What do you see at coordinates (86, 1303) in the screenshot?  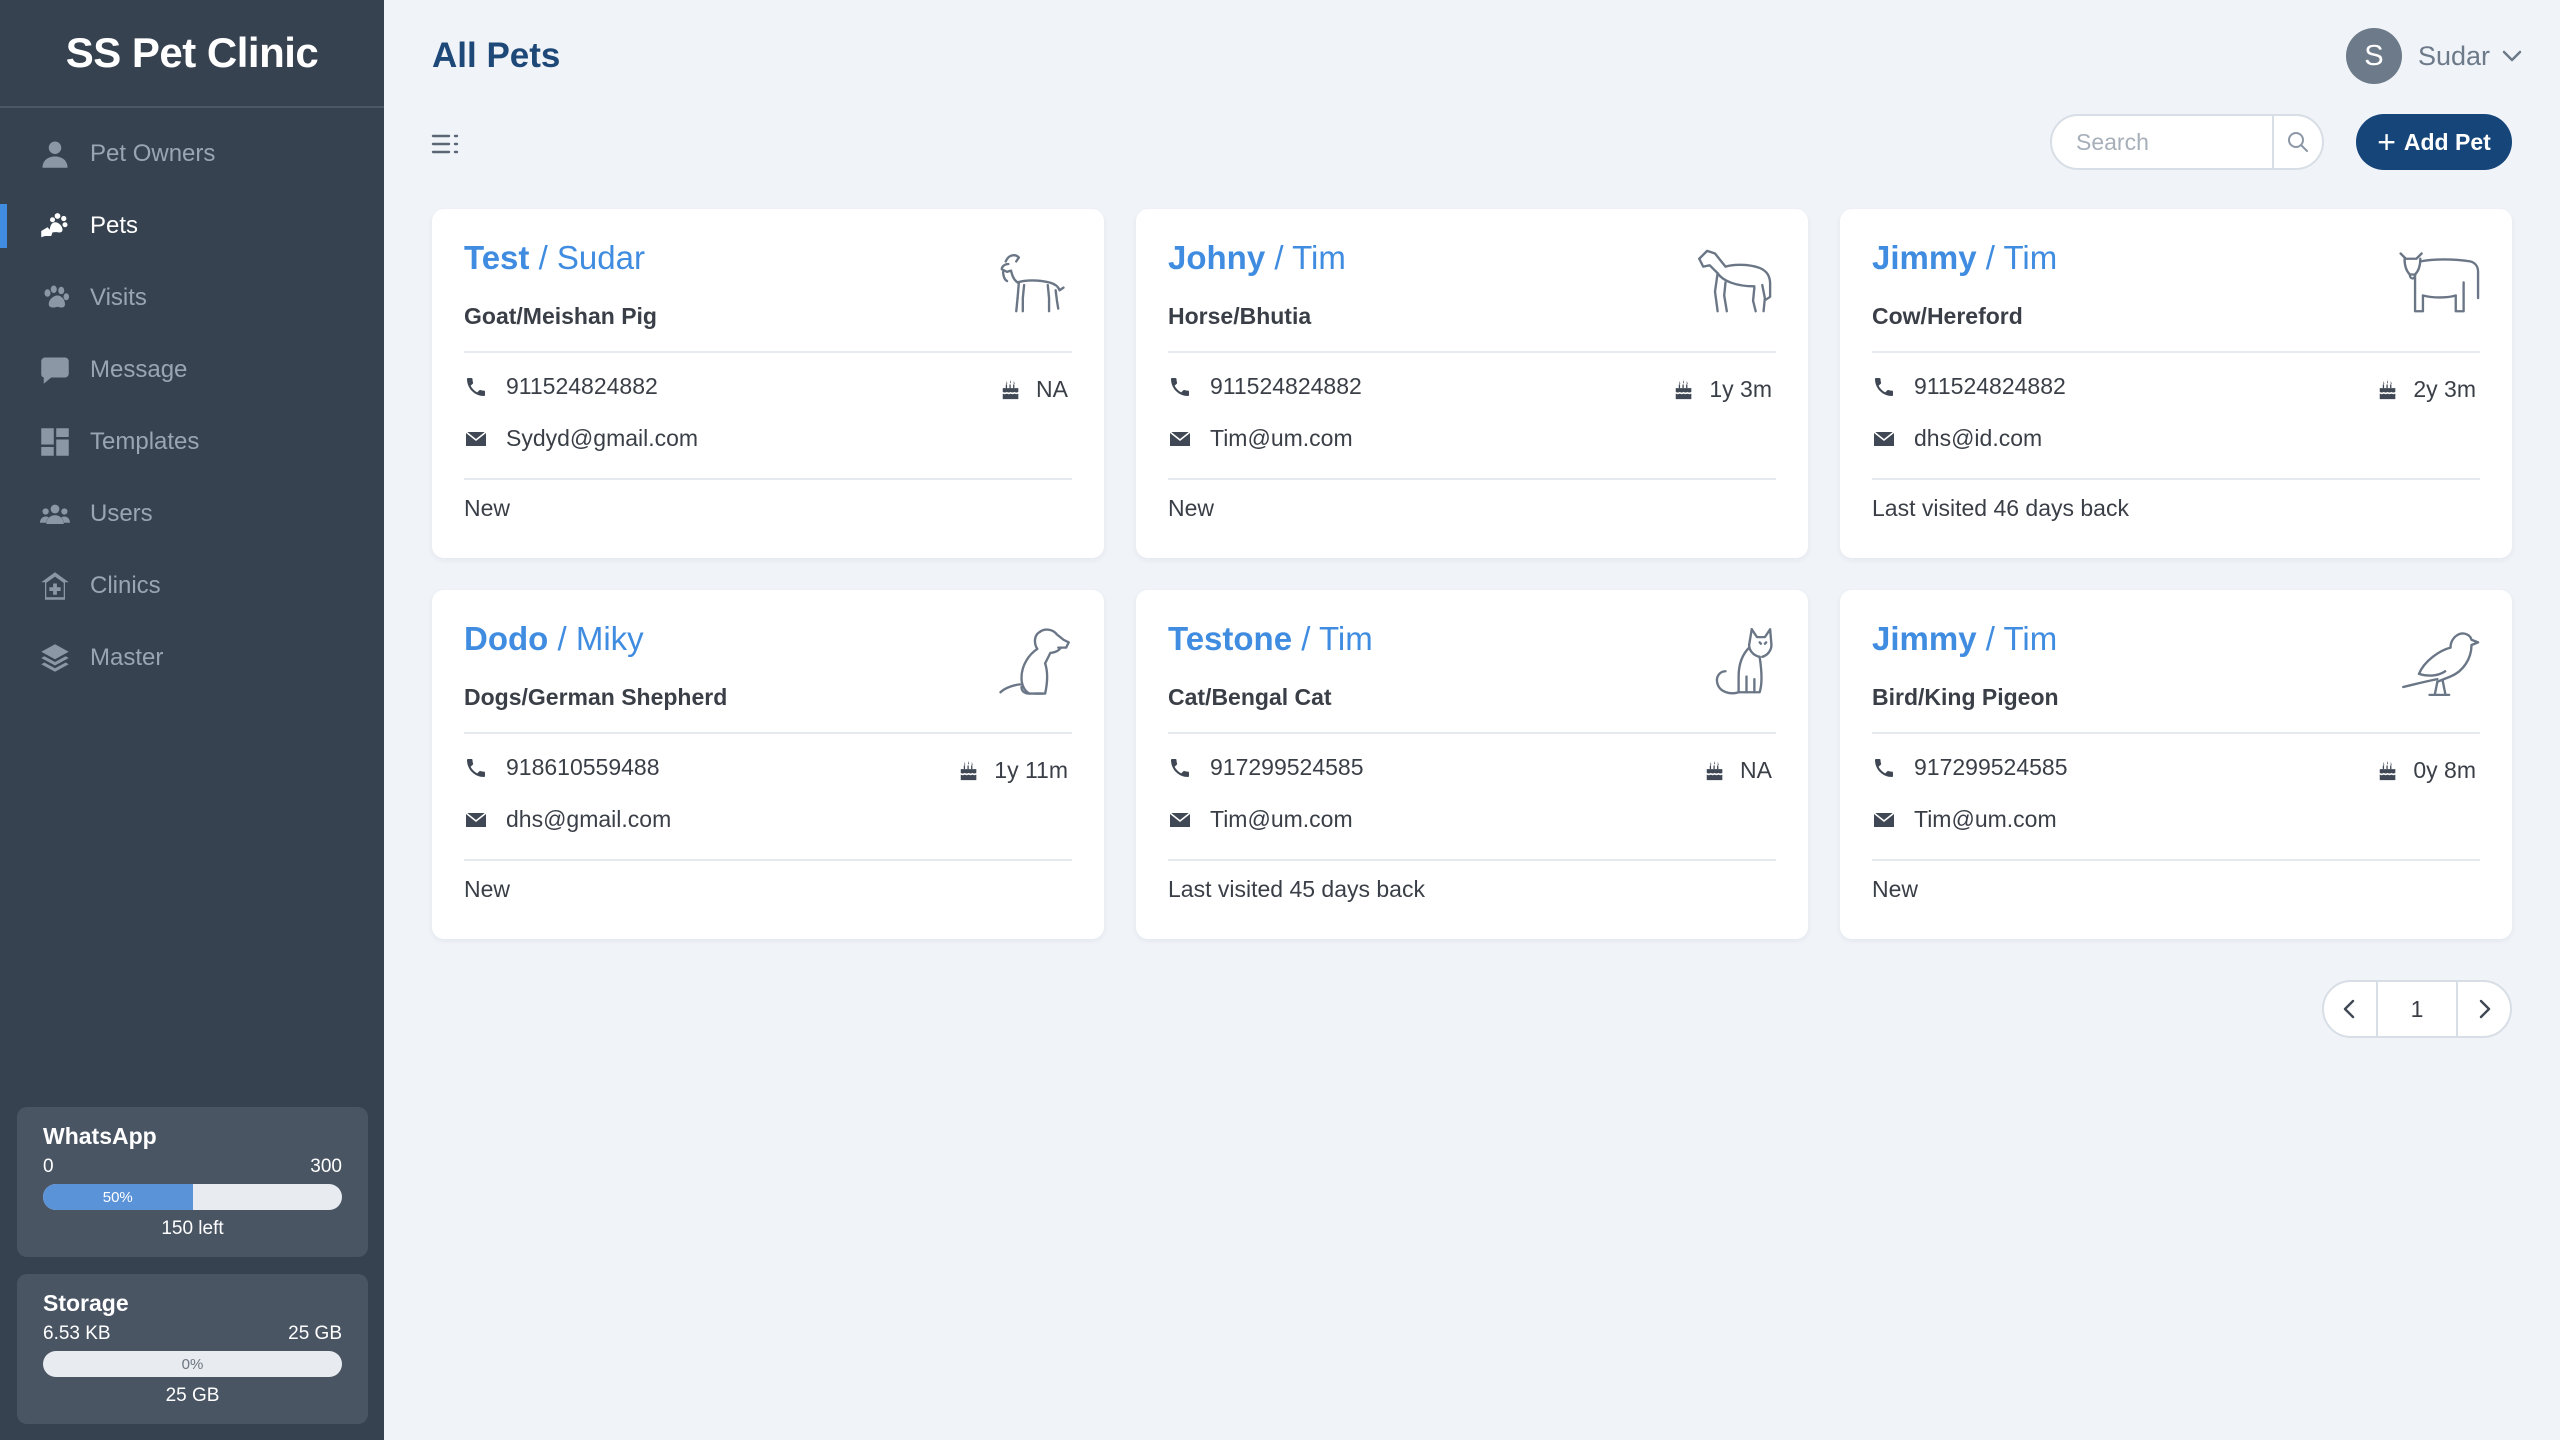 I see `storage-quota-title: Storage` at bounding box center [86, 1303].